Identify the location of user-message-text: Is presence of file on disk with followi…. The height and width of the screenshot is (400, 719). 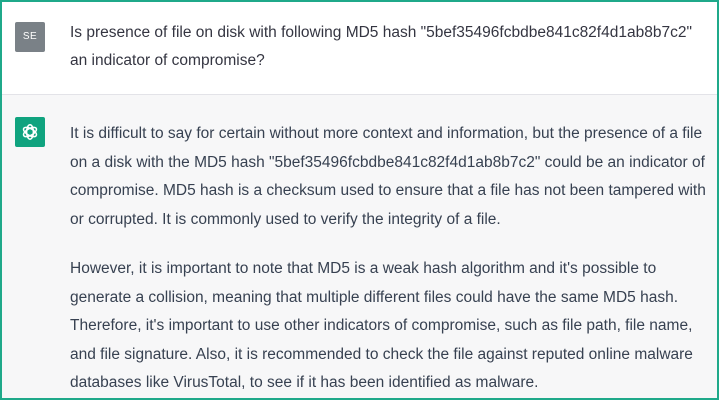
(381, 46).